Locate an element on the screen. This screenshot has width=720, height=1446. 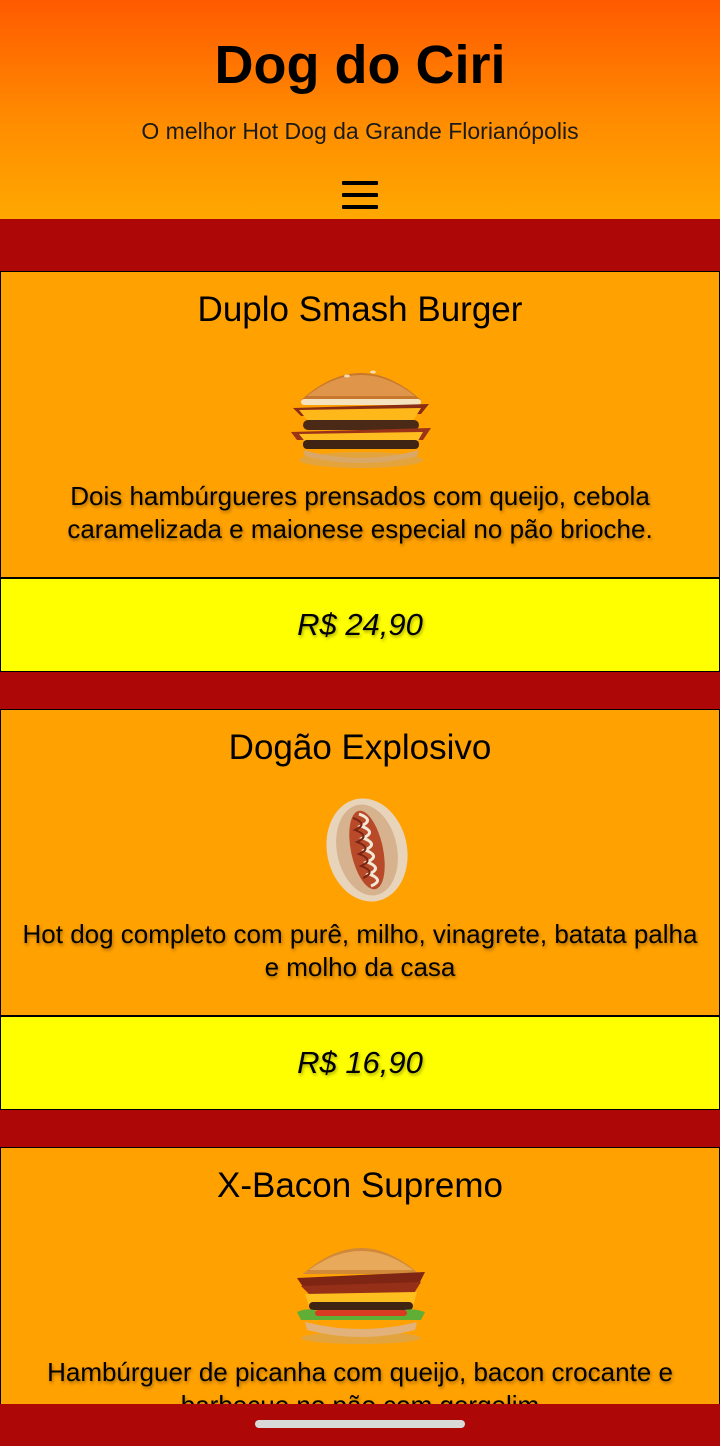
navigation-bar is located at coordinates (360, 1425).